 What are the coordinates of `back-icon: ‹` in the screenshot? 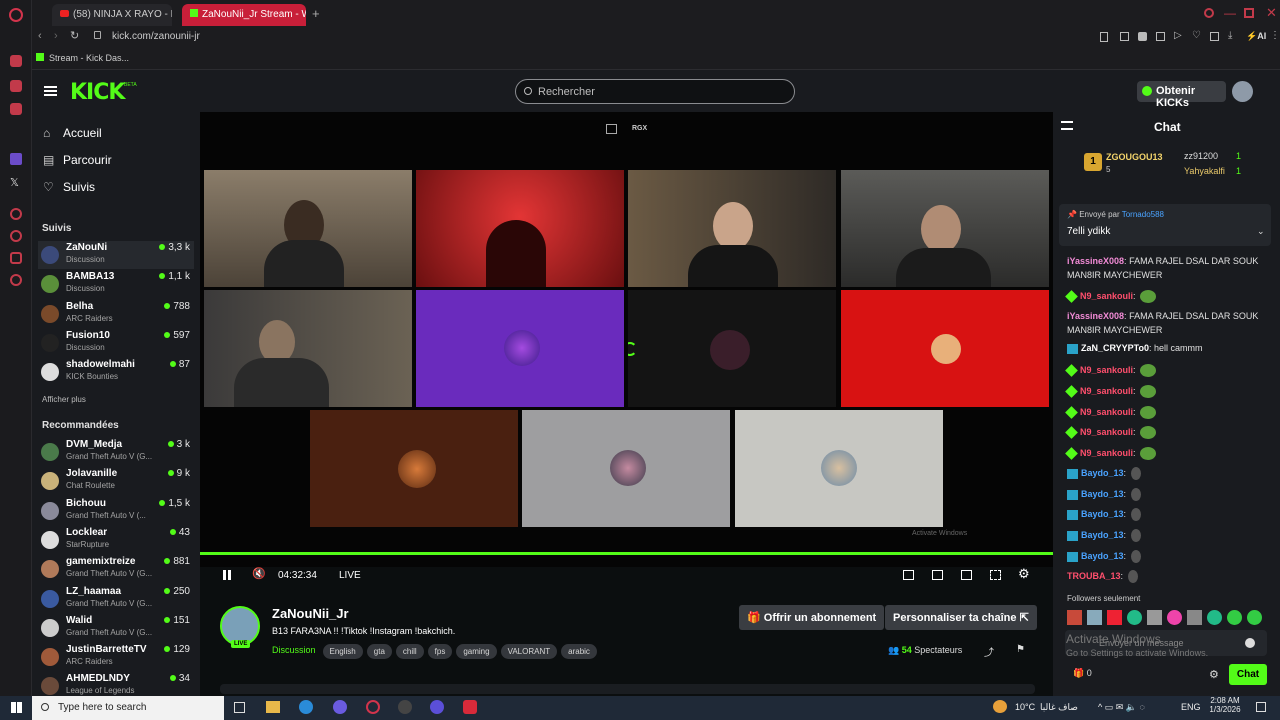 It's located at (40, 36).